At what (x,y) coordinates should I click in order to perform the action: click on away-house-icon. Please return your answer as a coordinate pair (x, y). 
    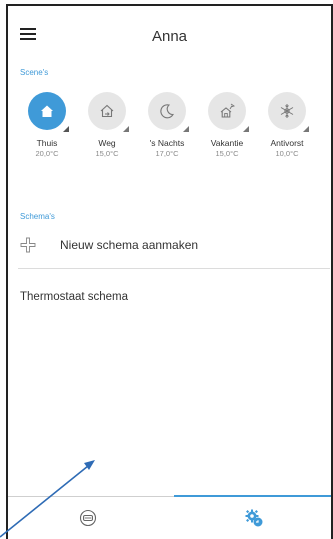
    Looking at the image, I should click on (107, 111).